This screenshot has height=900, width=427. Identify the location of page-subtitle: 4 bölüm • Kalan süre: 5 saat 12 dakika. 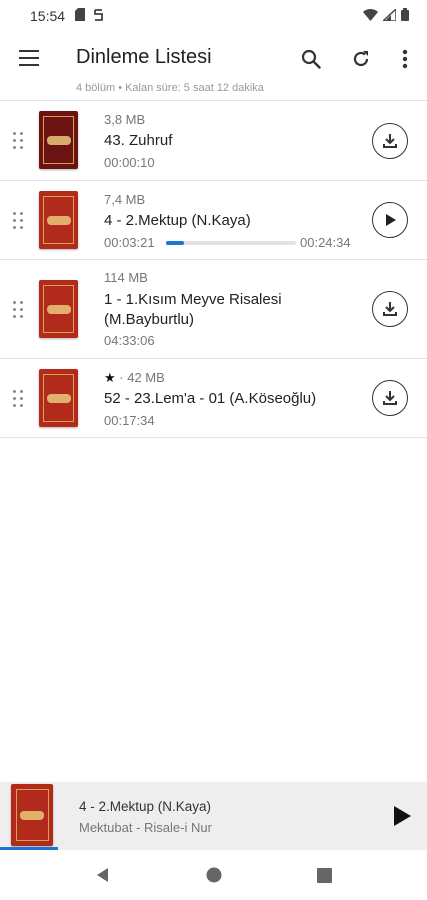
(170, 88).